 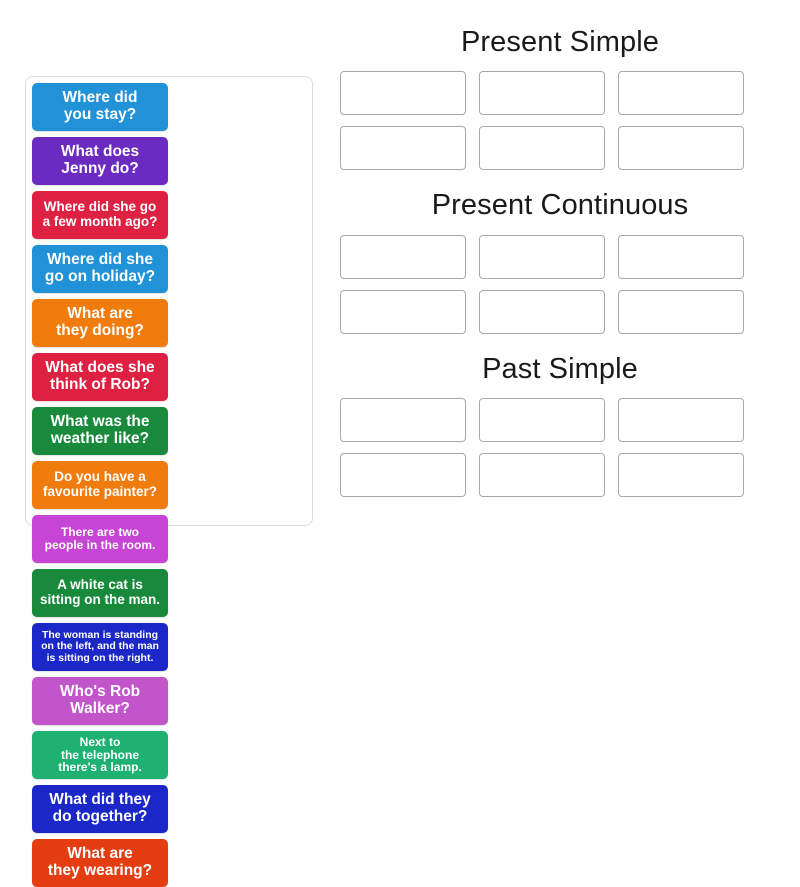 I want to click on category-group: Present Continuous, so click(x=560, y=260).